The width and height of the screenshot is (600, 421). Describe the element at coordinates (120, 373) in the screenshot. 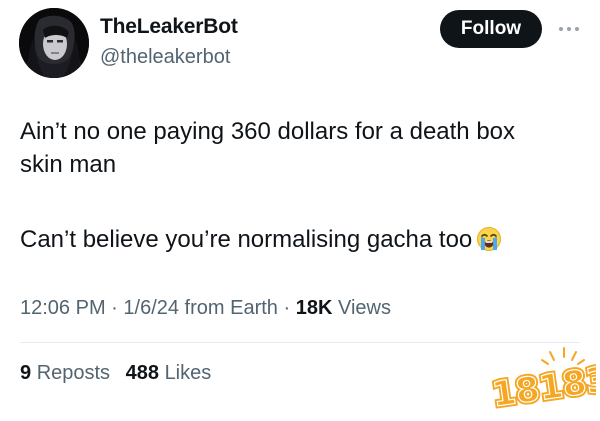

I see `engagement-stats: 9 Reposts 488 Likes` at that location.